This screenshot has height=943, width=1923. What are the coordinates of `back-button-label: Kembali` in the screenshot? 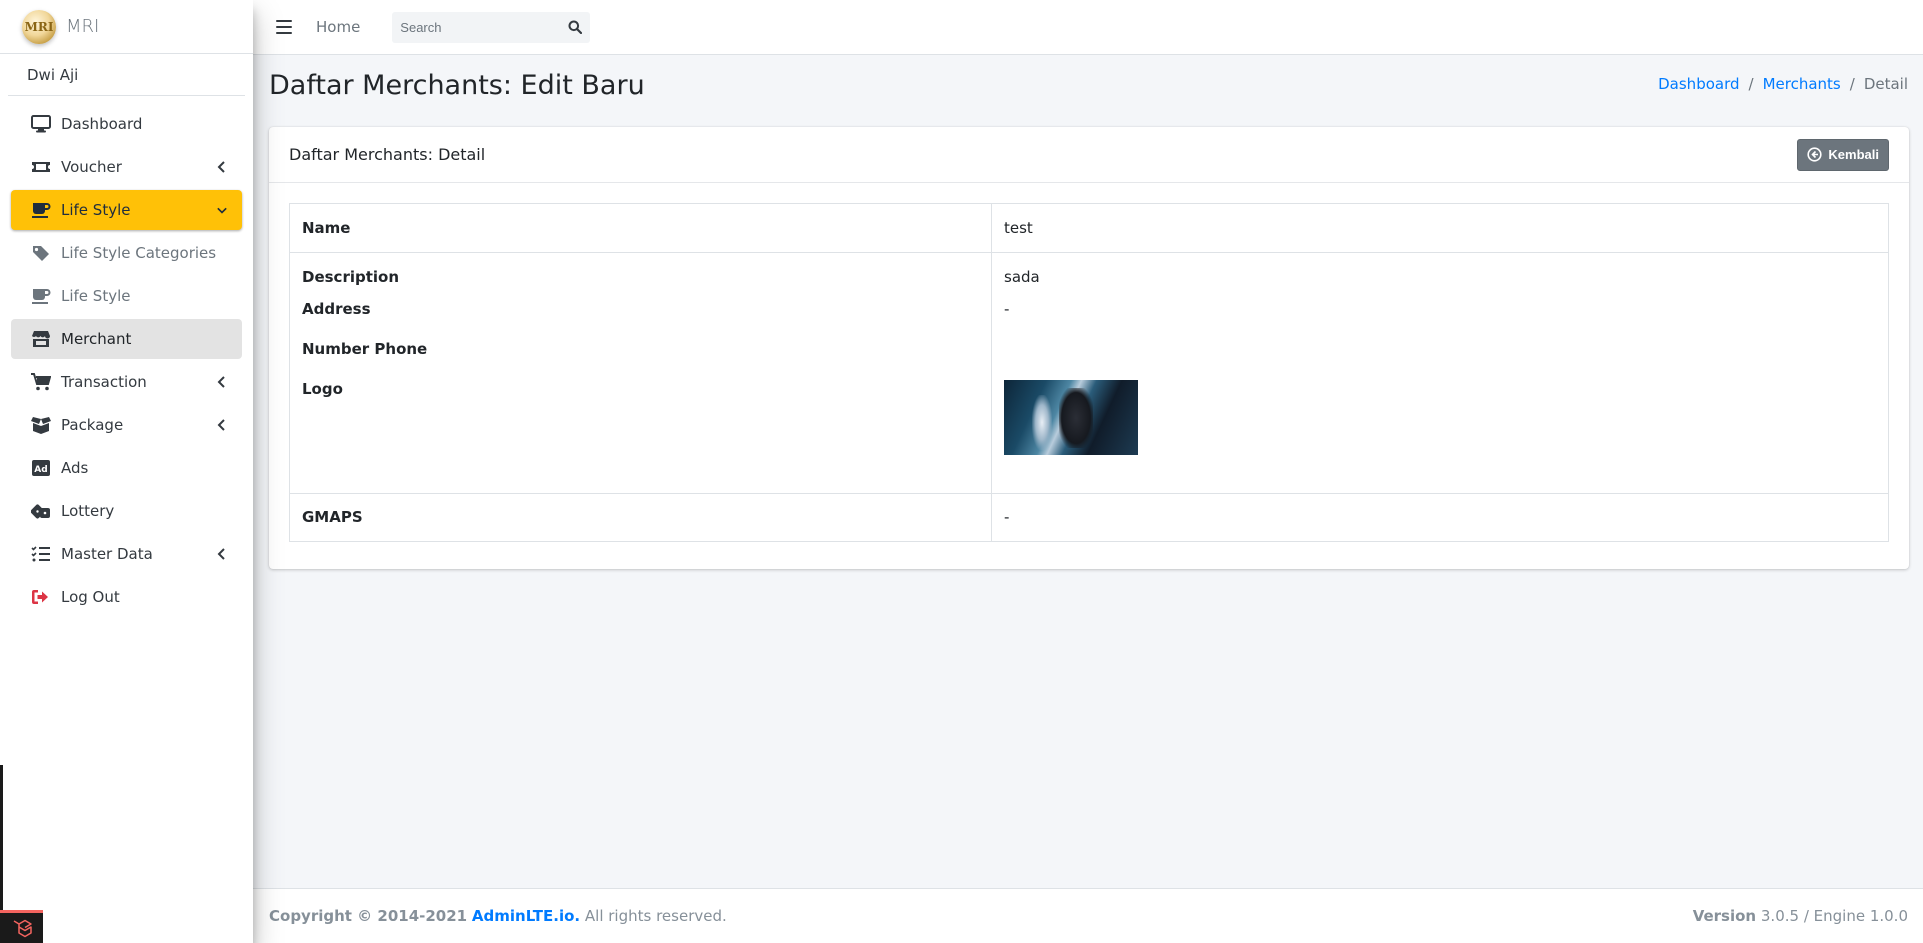 It's located at (1853, 154).